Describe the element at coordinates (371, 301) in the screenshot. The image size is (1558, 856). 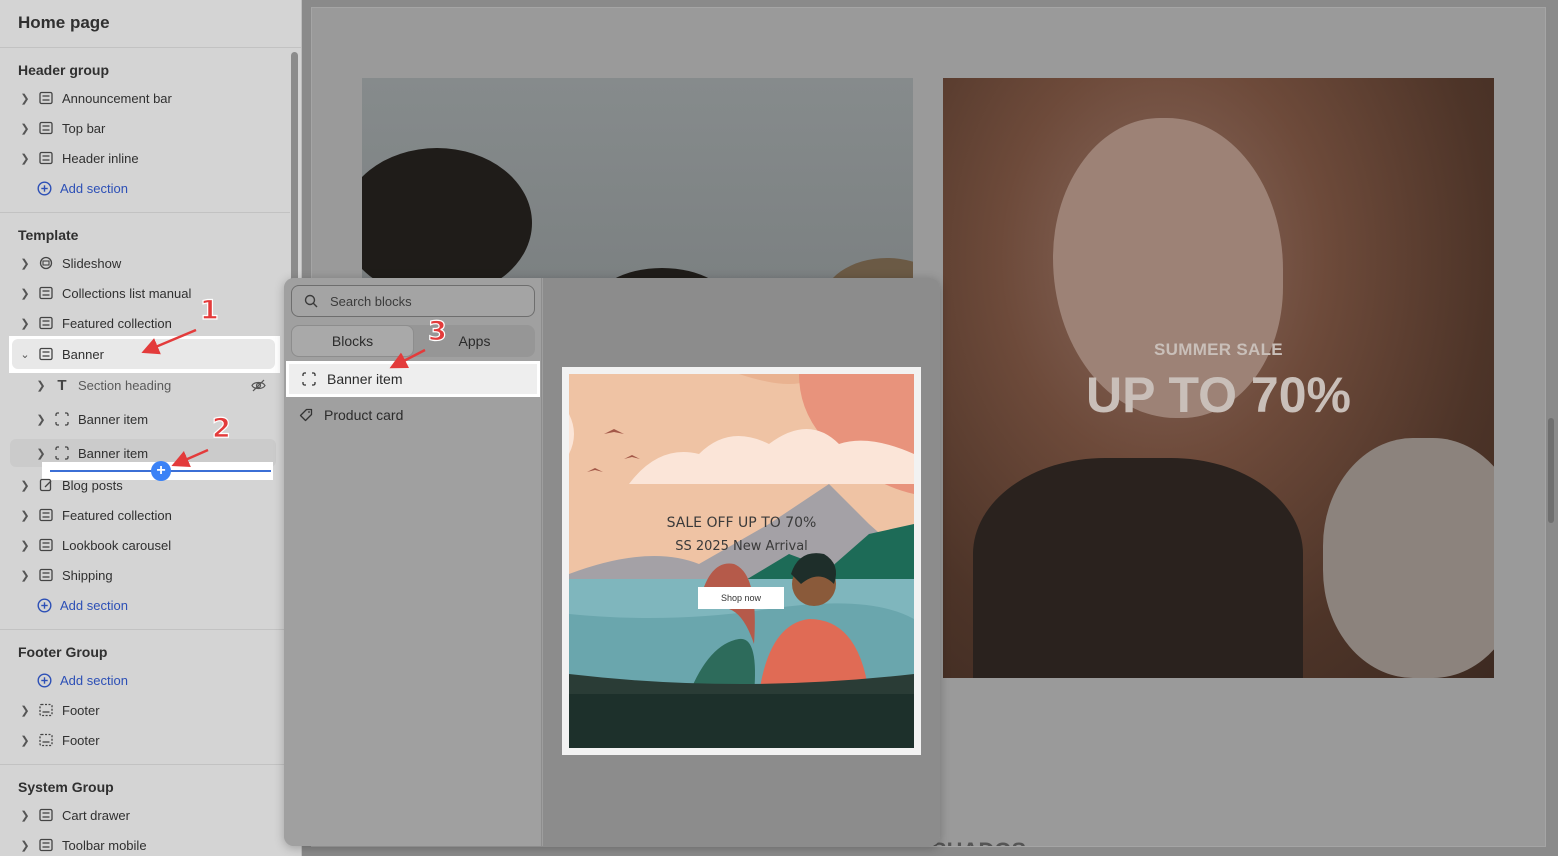
I see `search-placeholder: Search blocks` at that location.